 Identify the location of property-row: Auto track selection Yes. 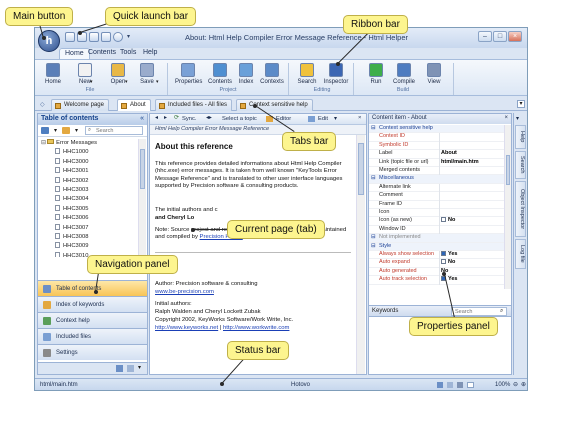
(436, 280).